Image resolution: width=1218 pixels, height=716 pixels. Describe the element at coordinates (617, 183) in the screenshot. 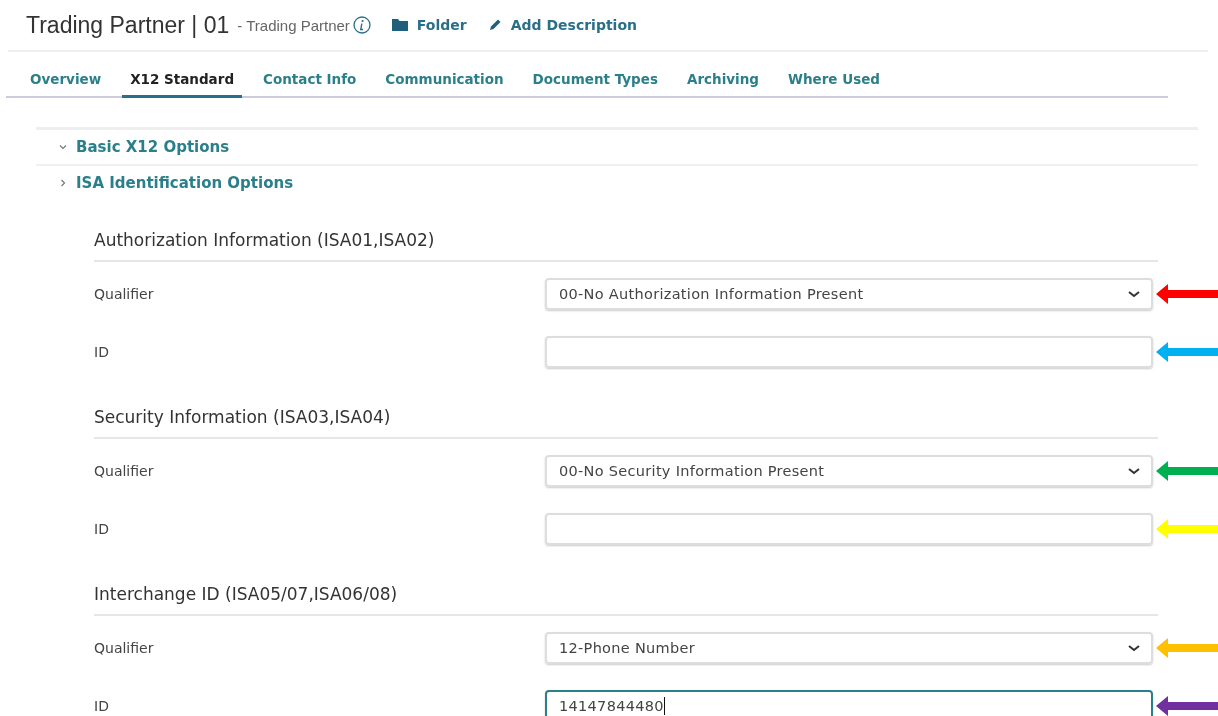

I see `accordion-header: ISA Identification Options` at that location.